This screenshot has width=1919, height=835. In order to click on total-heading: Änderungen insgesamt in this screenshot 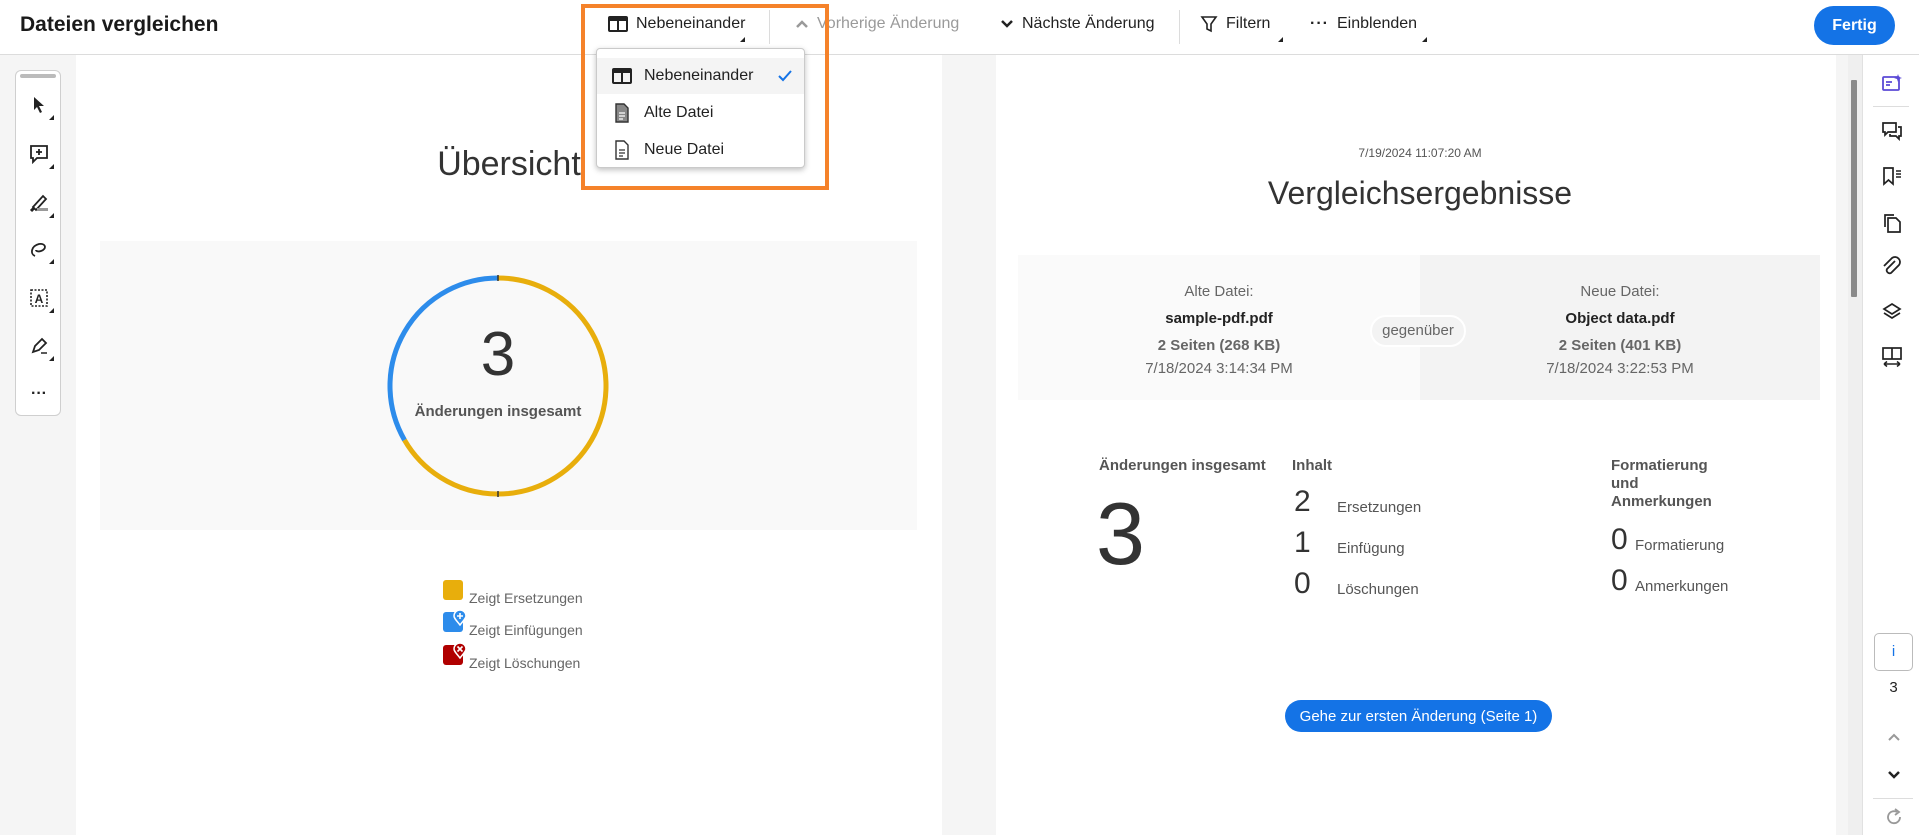, I will do `click(1182, 465)`.